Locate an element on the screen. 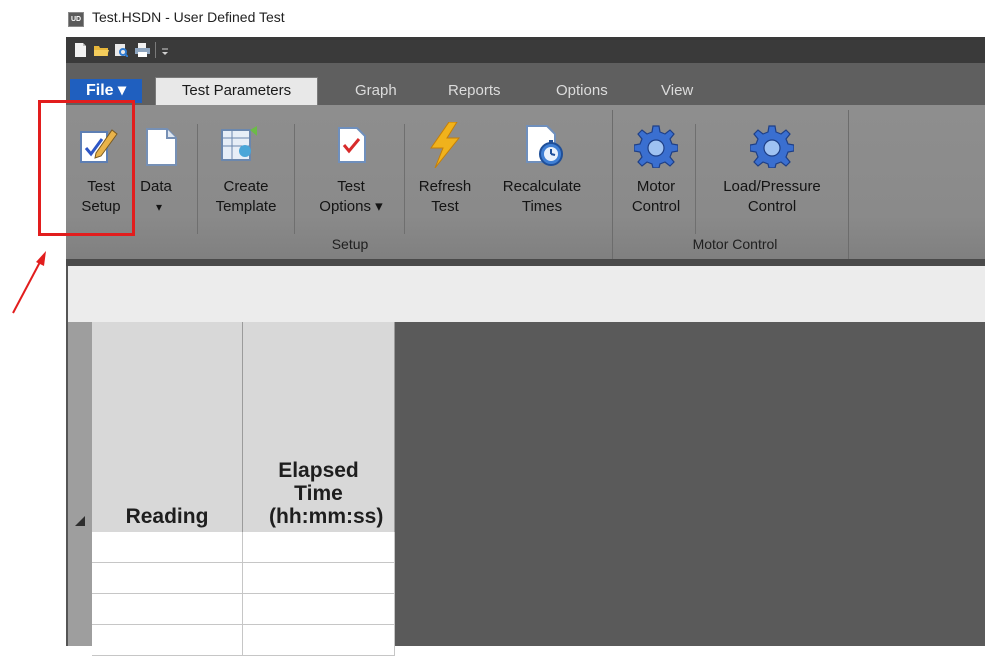 The height and width of the screenshot is (656, 985). column-header-label: Elapsed Time (hh:mm:ss) is located at coordinates (326, 493).